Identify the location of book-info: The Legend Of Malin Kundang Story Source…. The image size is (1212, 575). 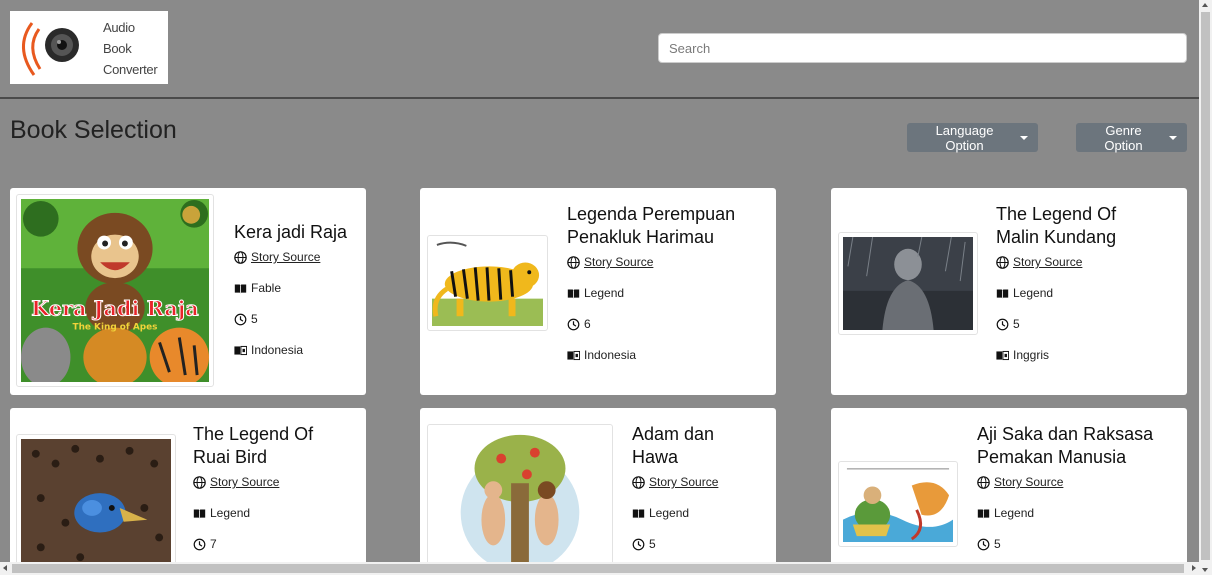
(1056, 283).